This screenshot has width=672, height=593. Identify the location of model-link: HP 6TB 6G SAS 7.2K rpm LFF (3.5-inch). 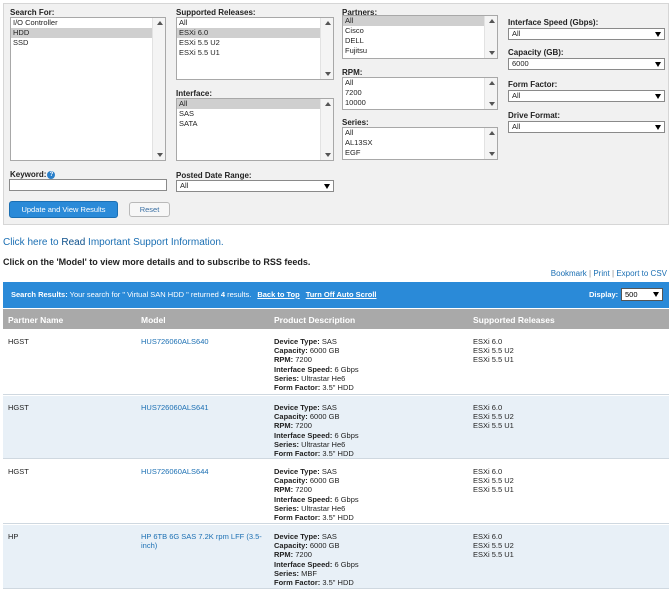
(205, 541).